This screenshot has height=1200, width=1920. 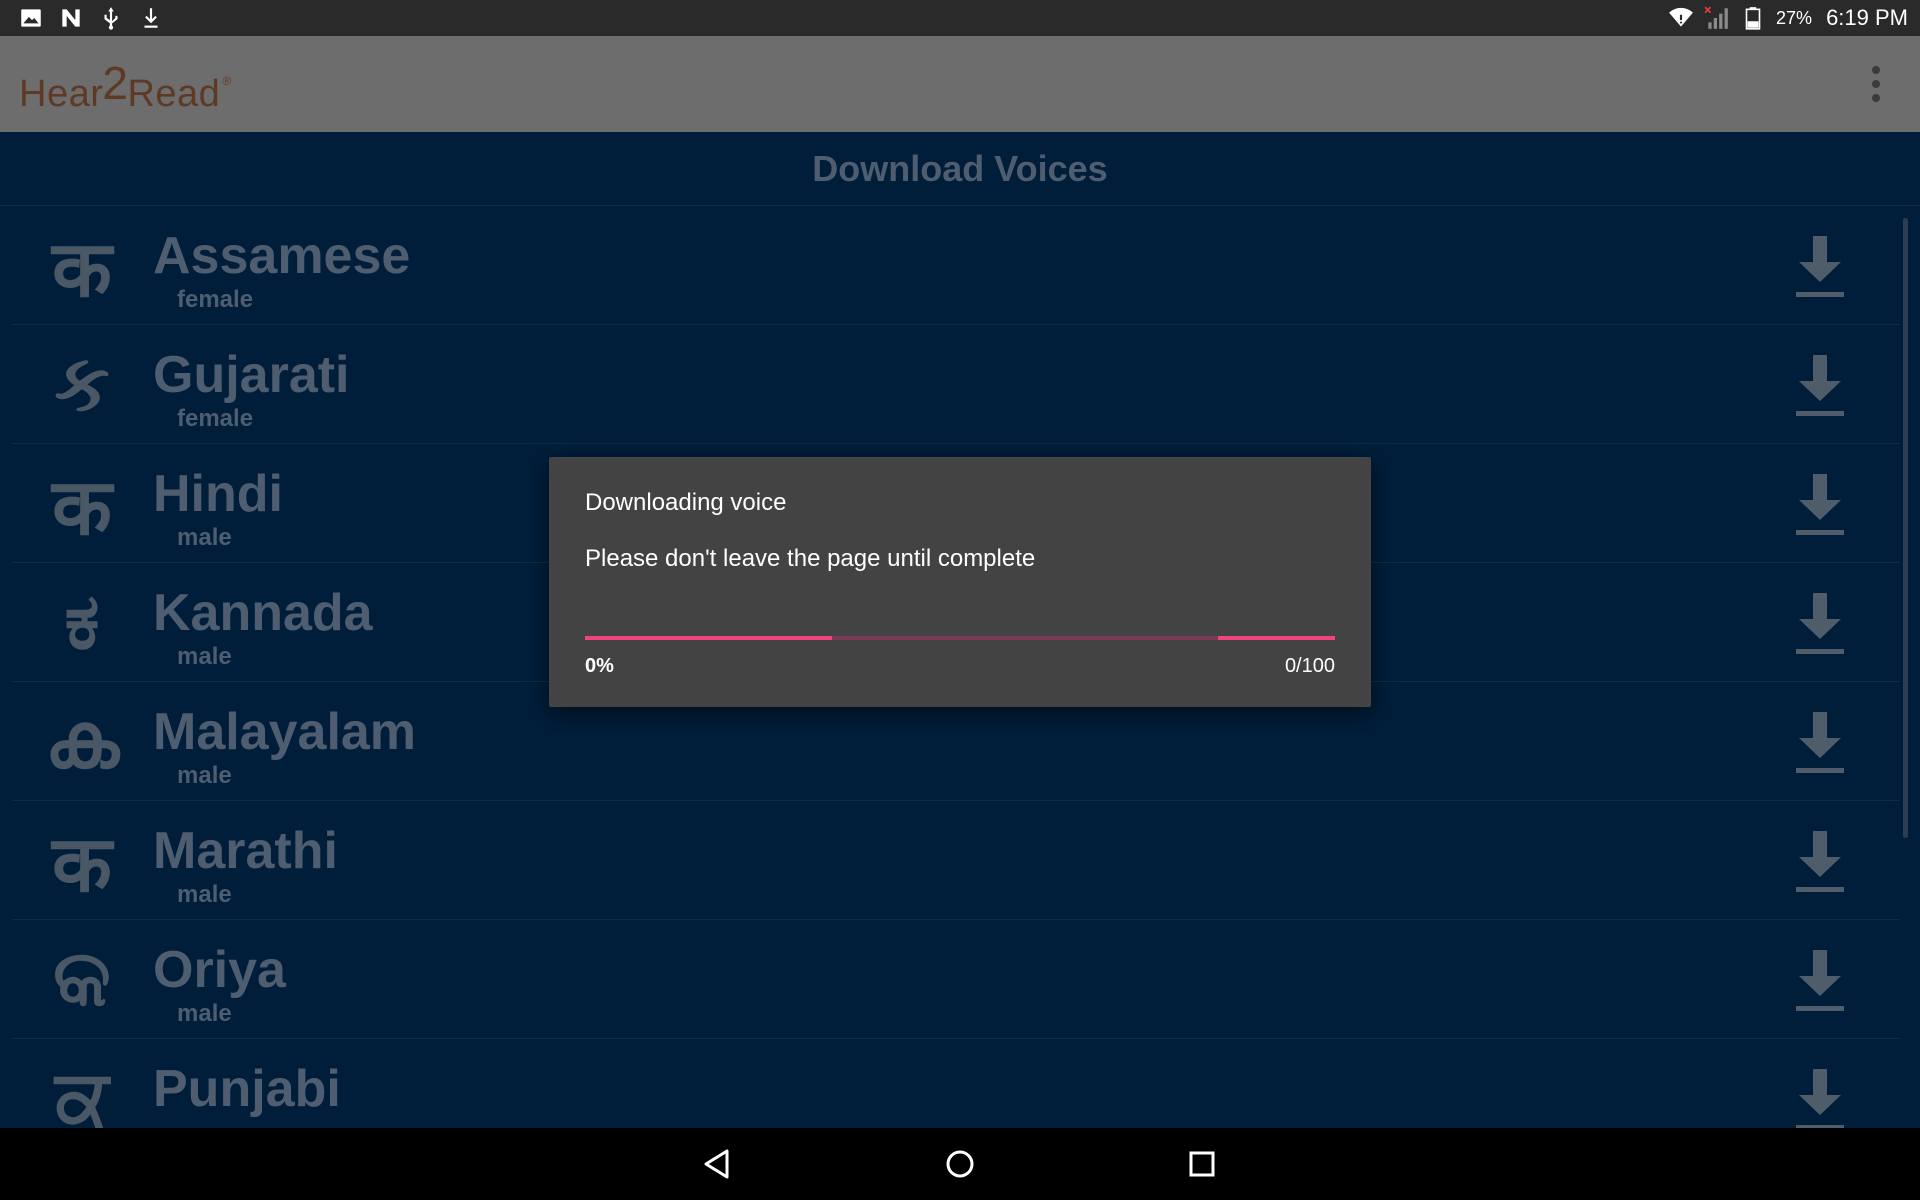 What do you see at coordinates (82, 741) in the screenshot?
I see `script-glyph: ക` at bounding box center [82, 741].